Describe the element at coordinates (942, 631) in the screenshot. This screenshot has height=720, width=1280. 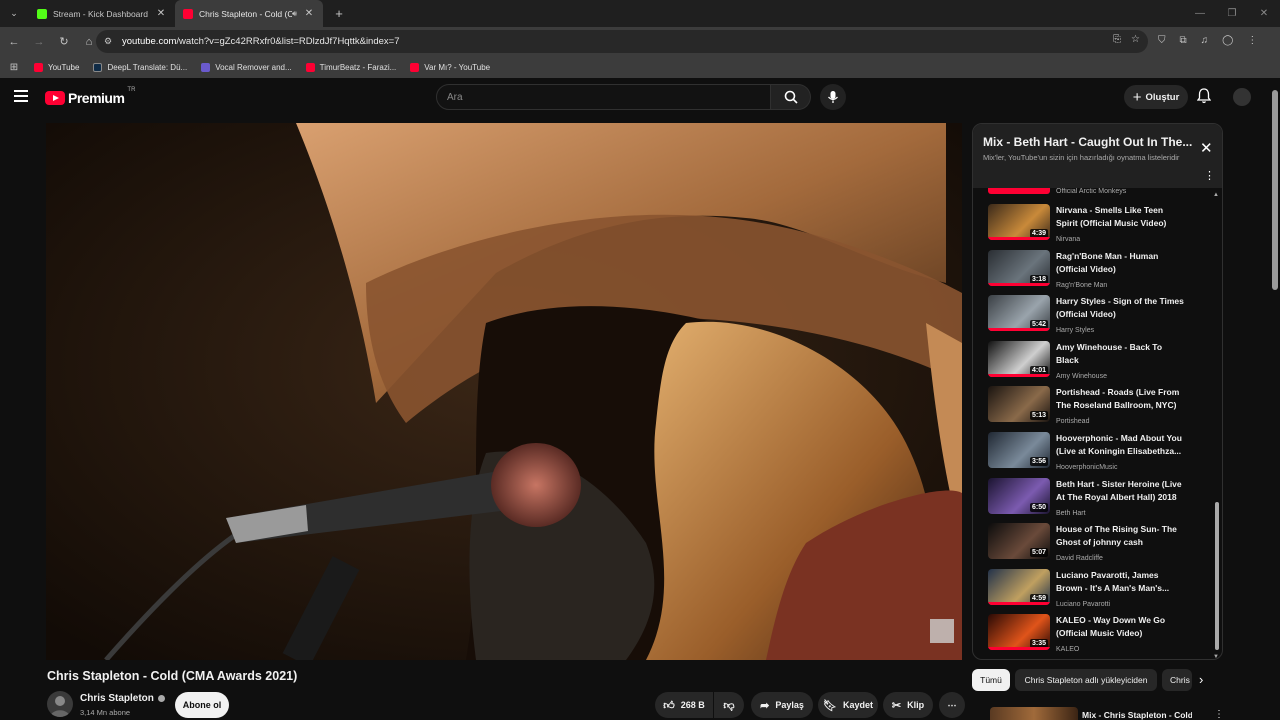
I see `channel-watermark` at that location.